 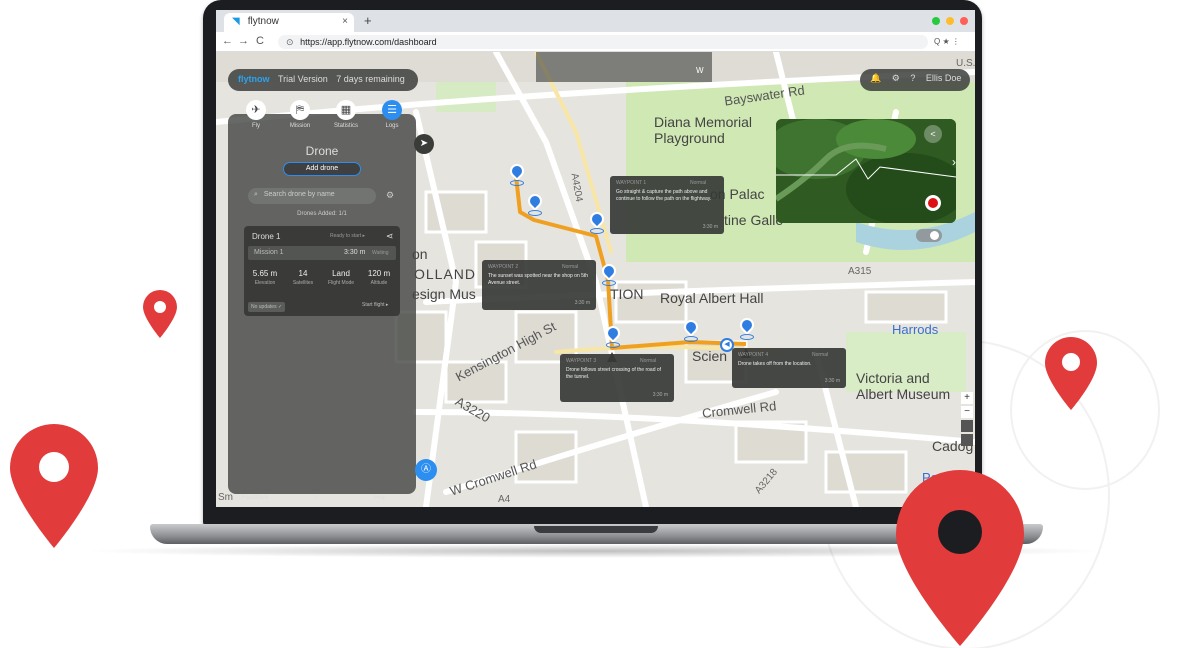 I want to click on url-input: ⊙ https://app.flytnow.com/dashboard, so click(x=603, y=42).